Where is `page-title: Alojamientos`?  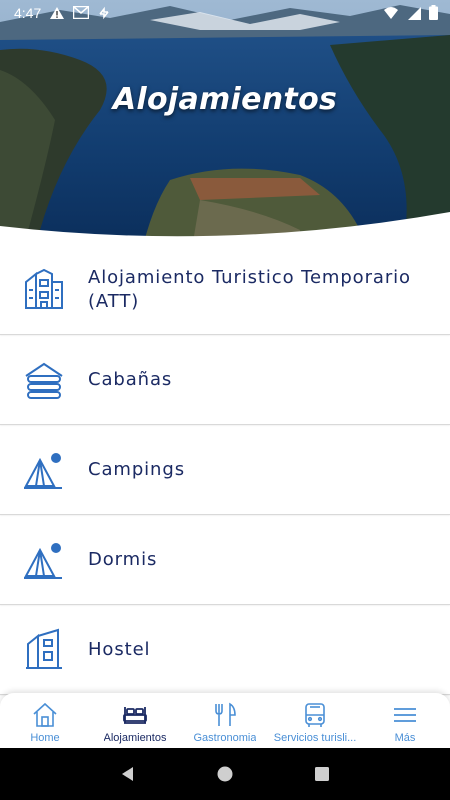
page-title: Alojamientos is located at coordinates (225, 99).